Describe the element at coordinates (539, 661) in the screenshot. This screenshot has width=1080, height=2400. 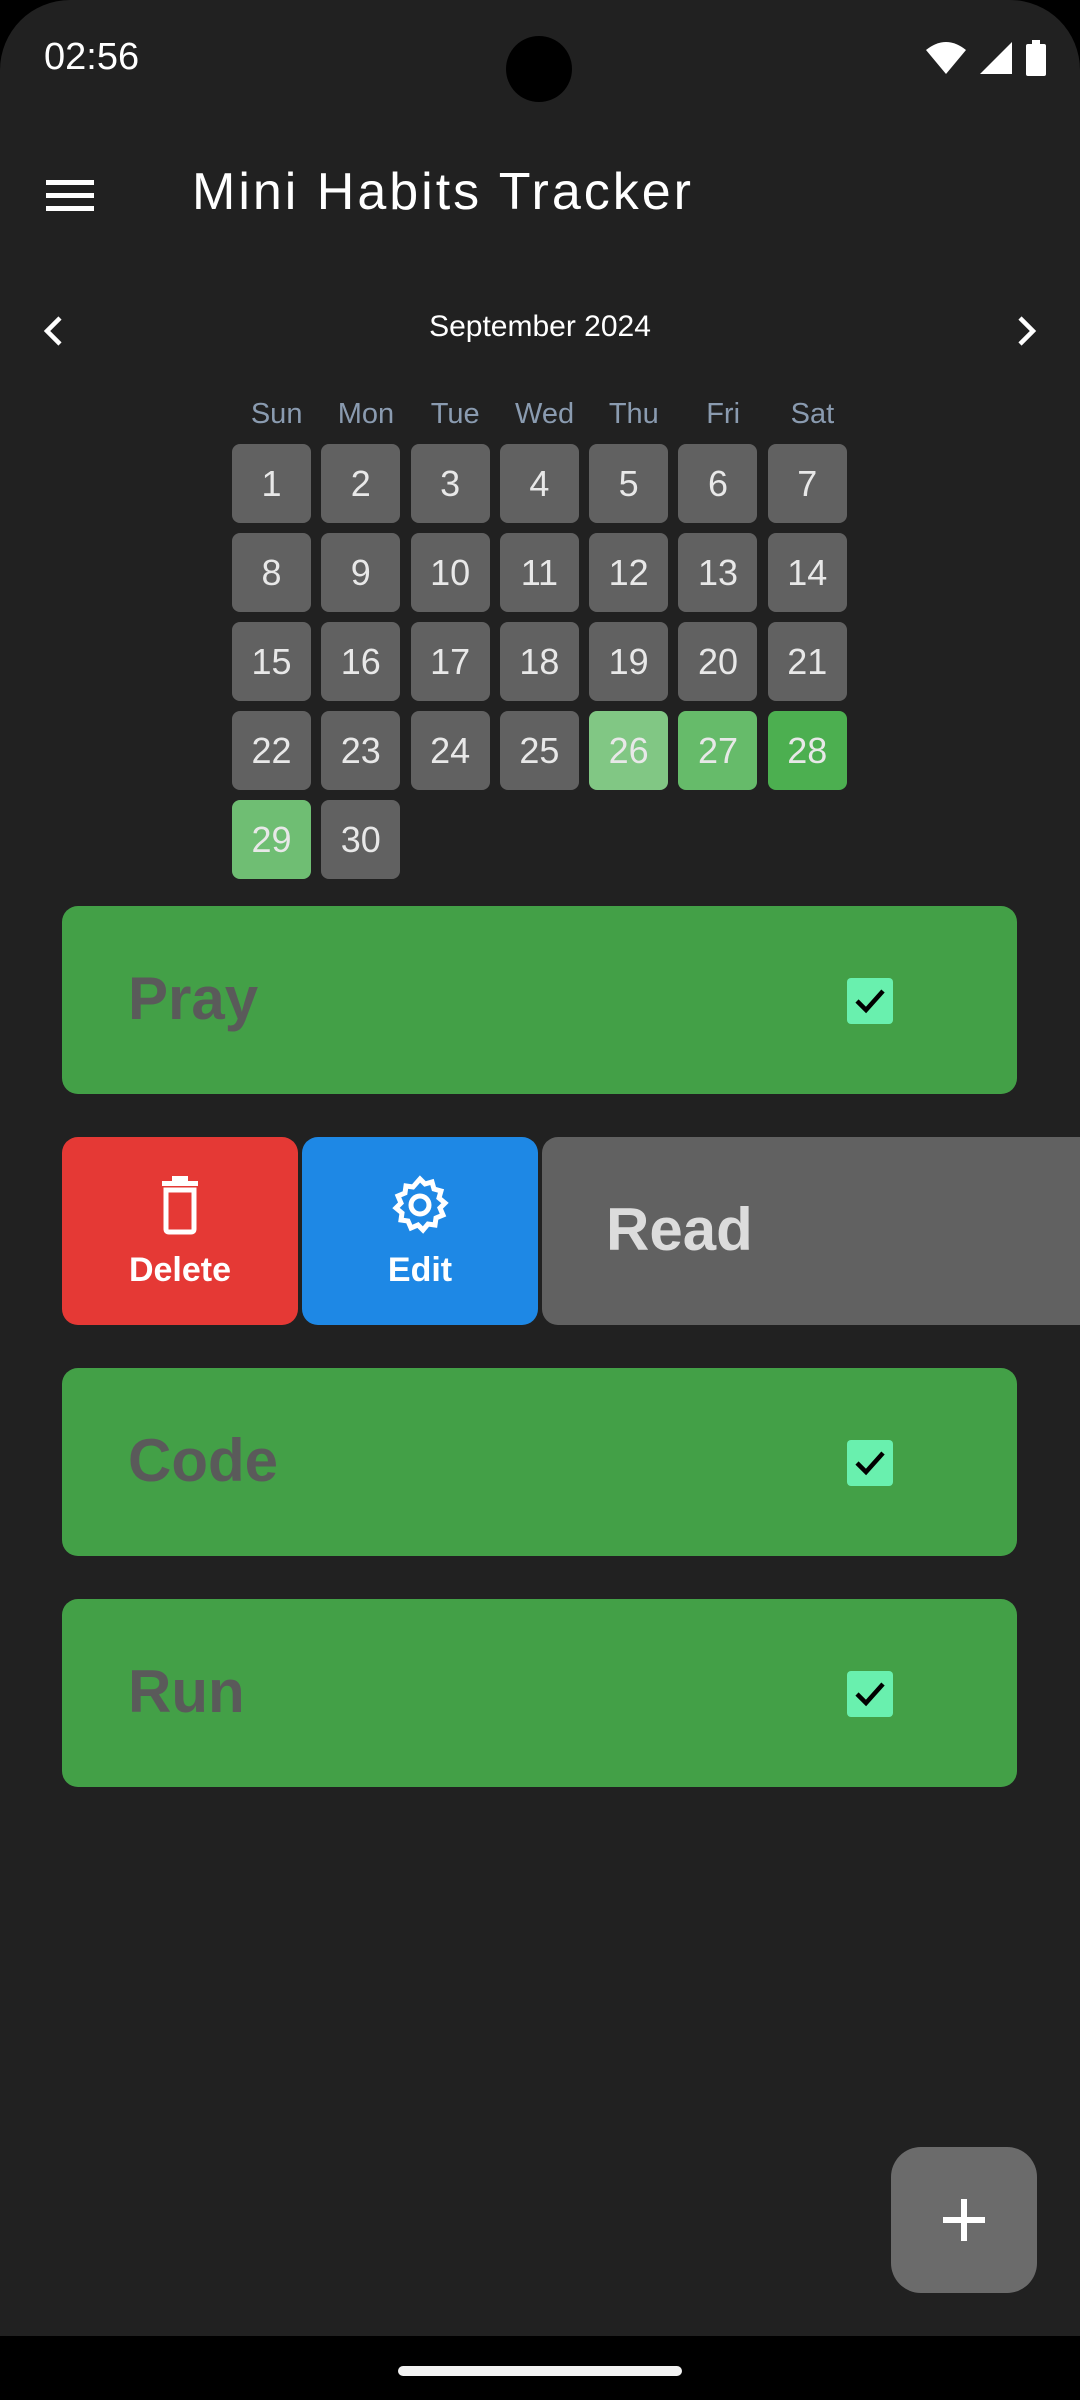
I see `calendar-day: 18` at that location.